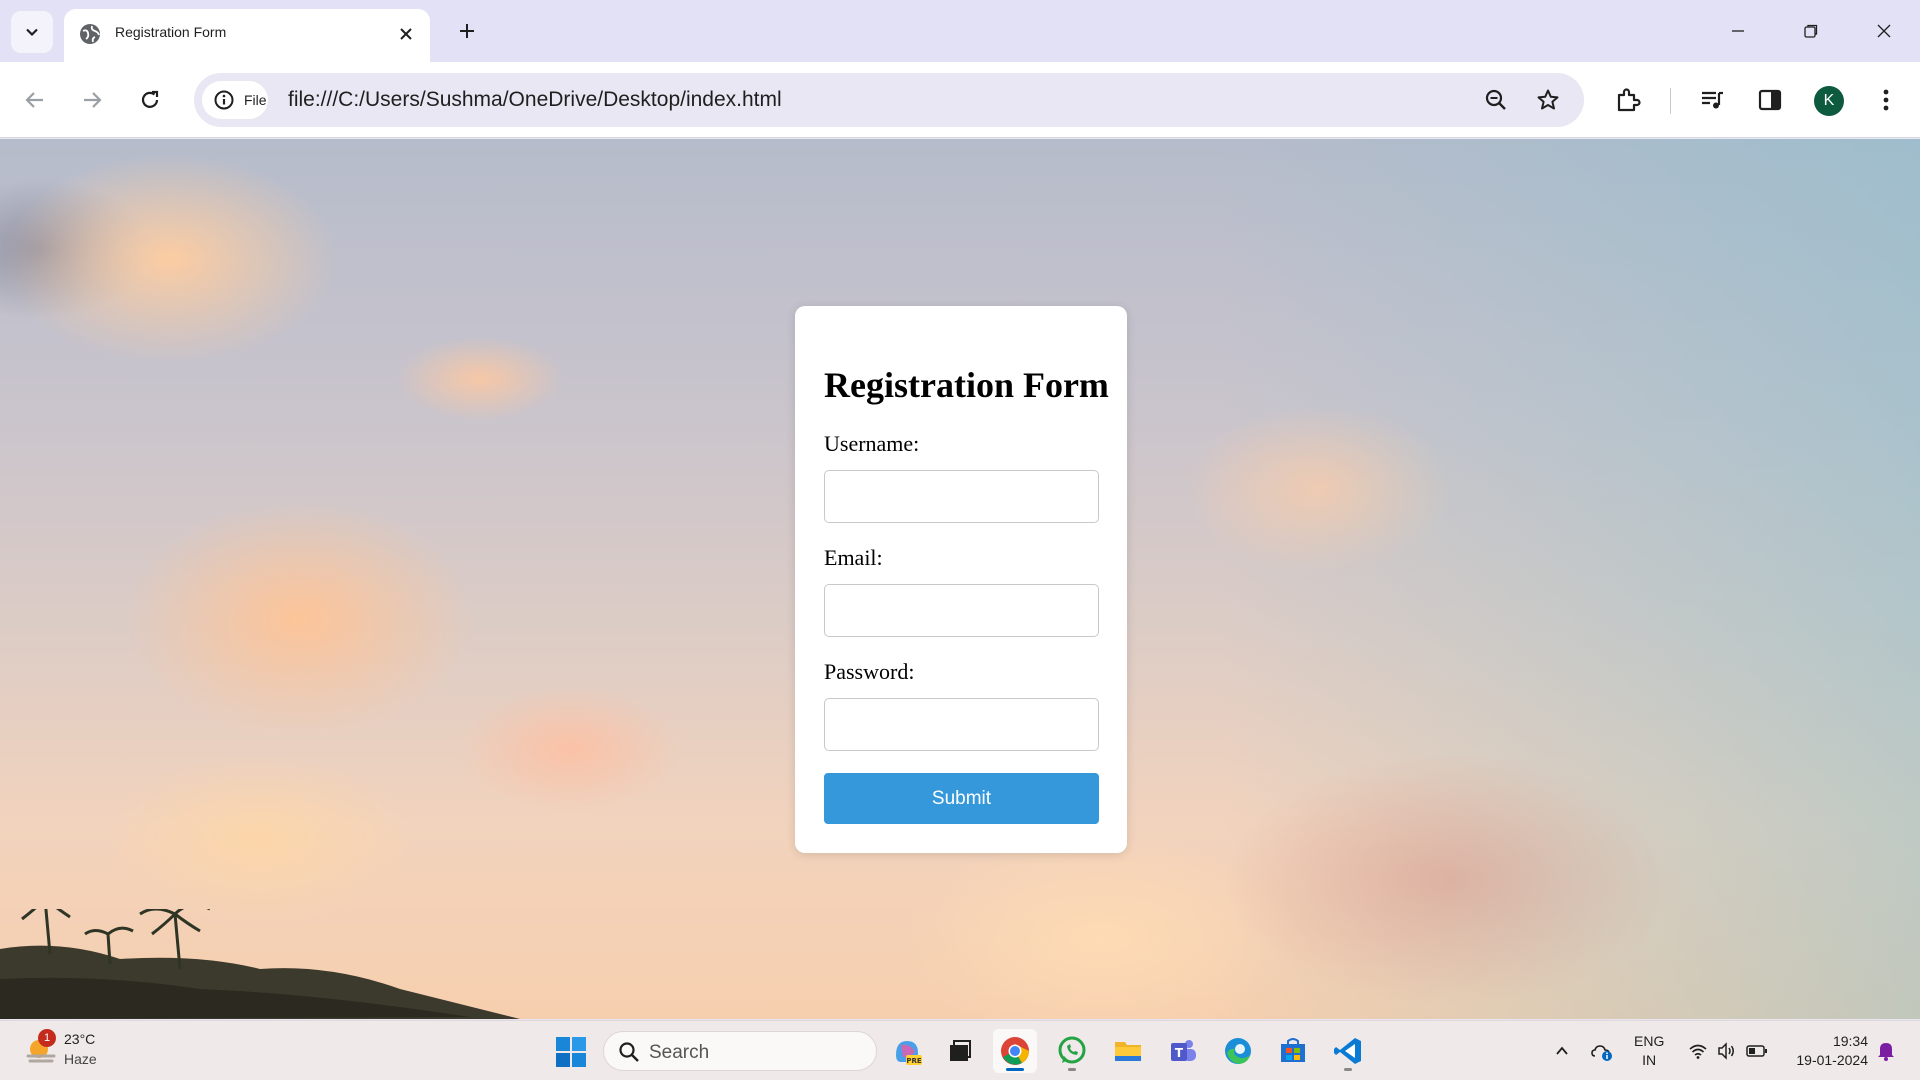  I want to click on arrow-right-icon, so click(93, 100).